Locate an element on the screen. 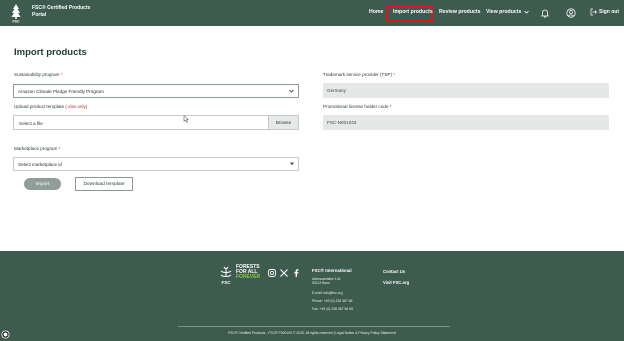  file-upload-placeholder: Select a file is located at coordinates (31, 123).